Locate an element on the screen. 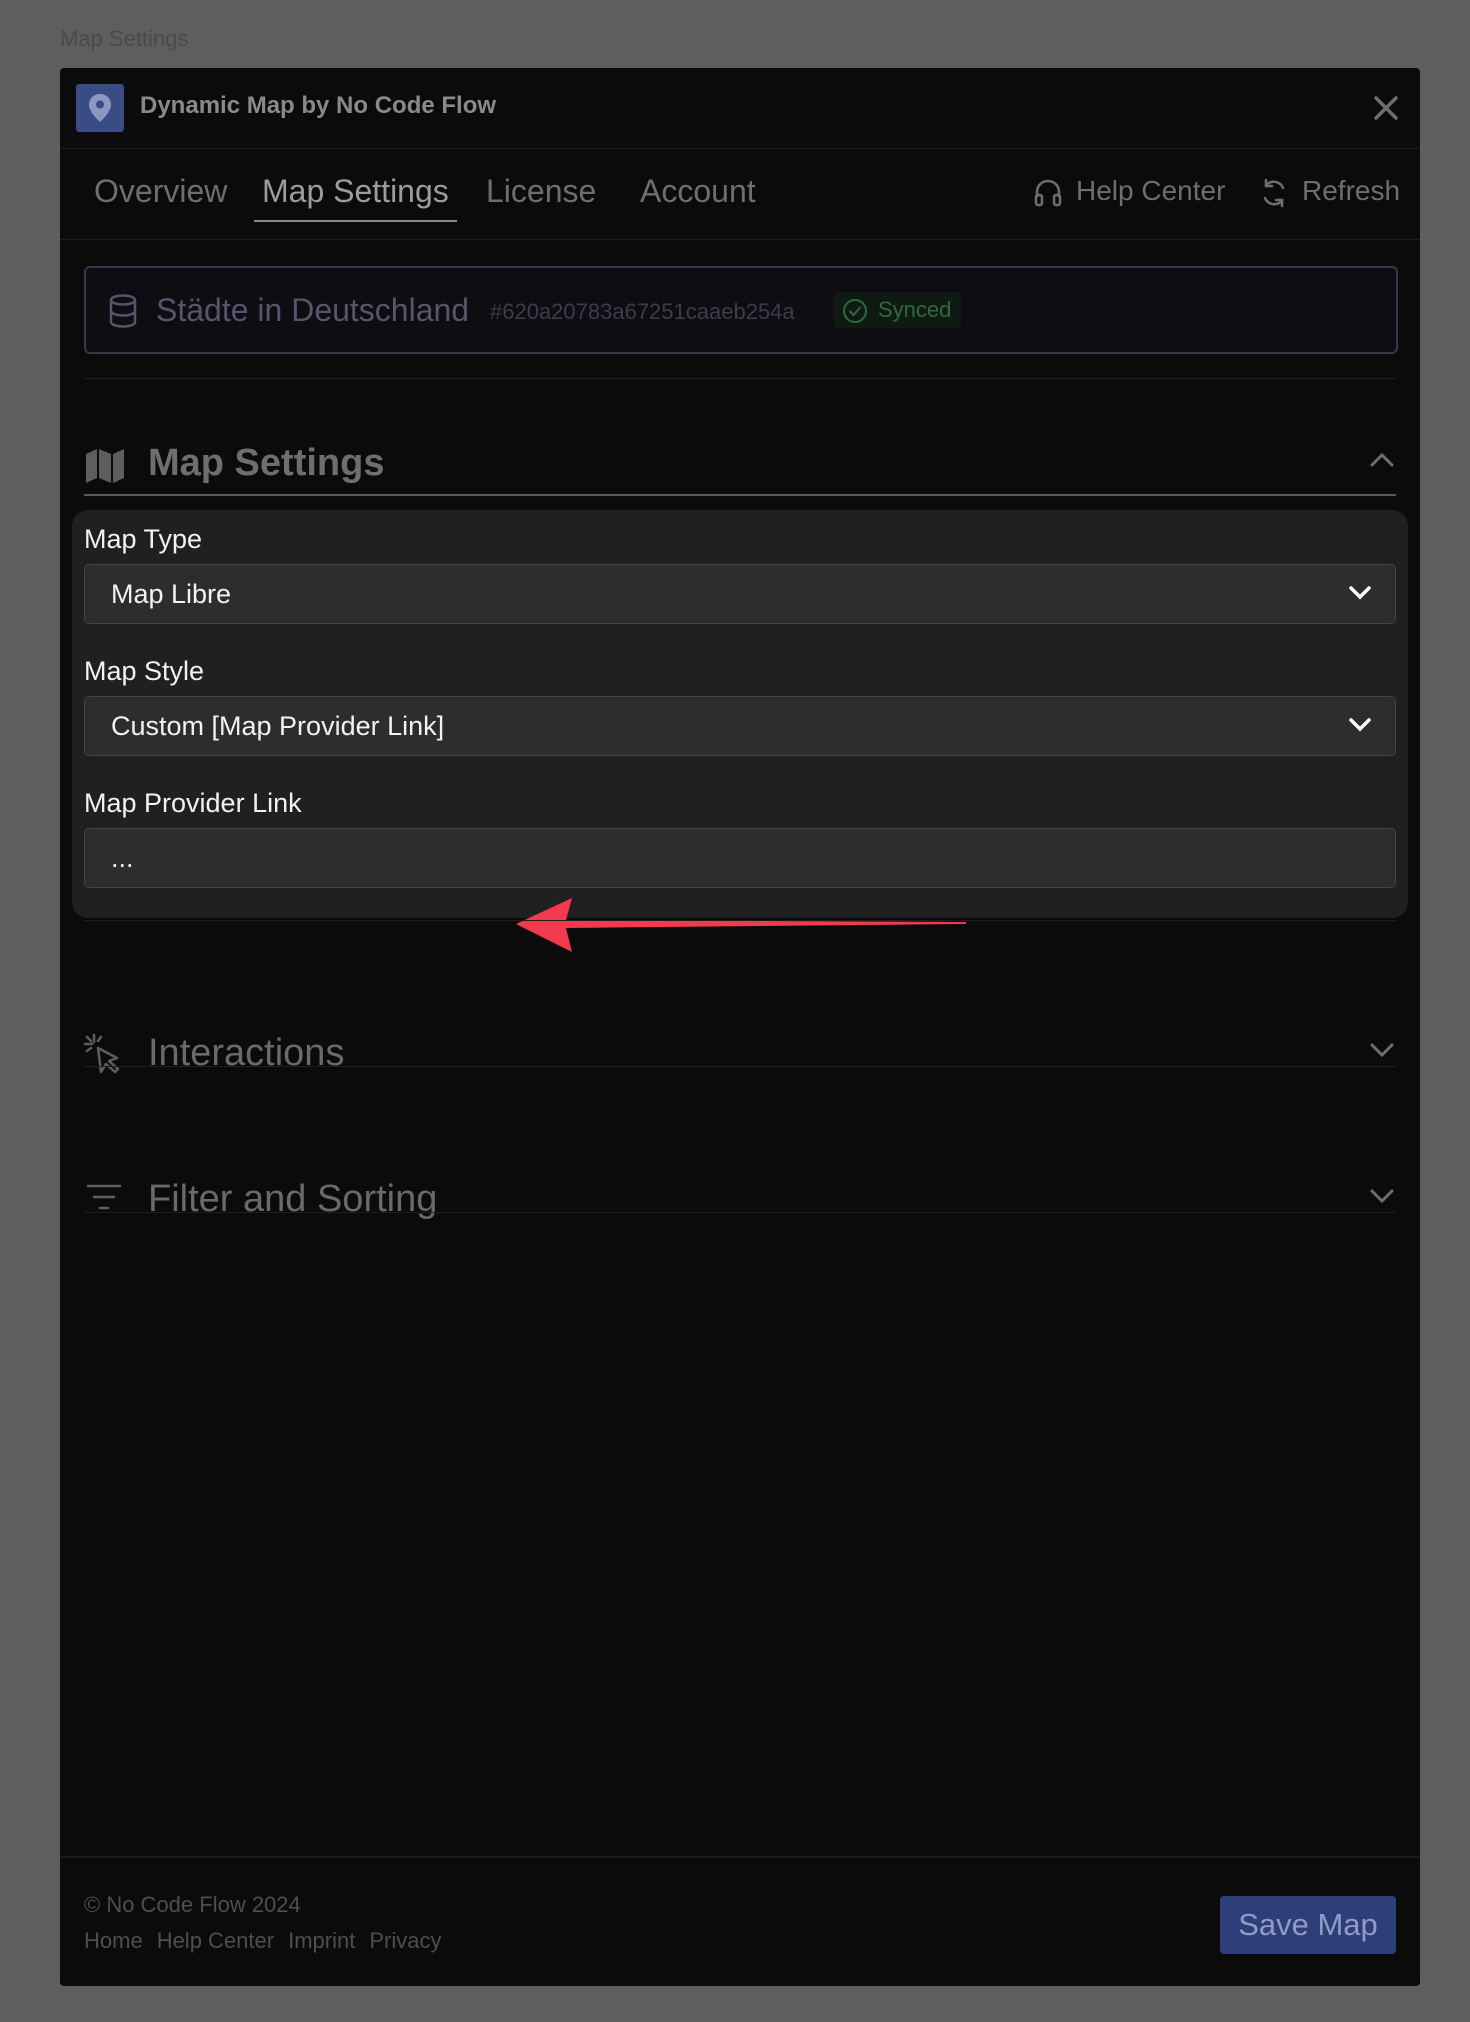  footer-link-privacy: Privacy is located at coordinates (405, 1940).